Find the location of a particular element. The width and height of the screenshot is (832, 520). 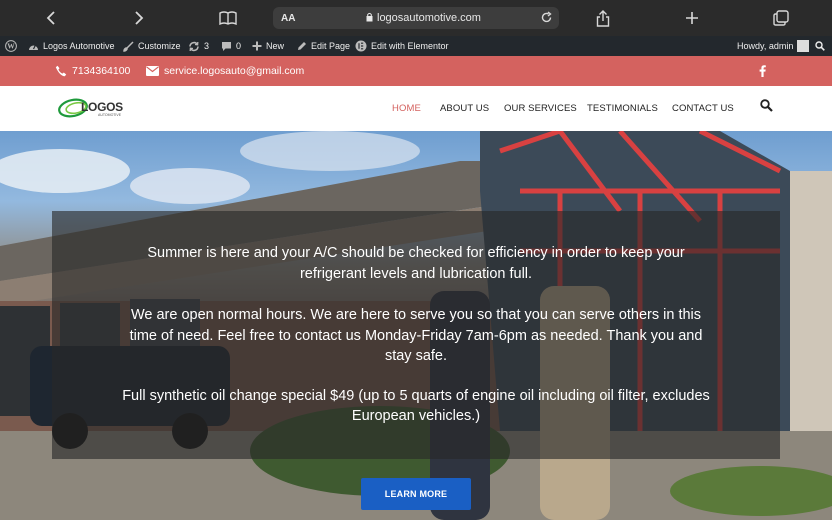

new-label: New is located at coordinates (275, 46).